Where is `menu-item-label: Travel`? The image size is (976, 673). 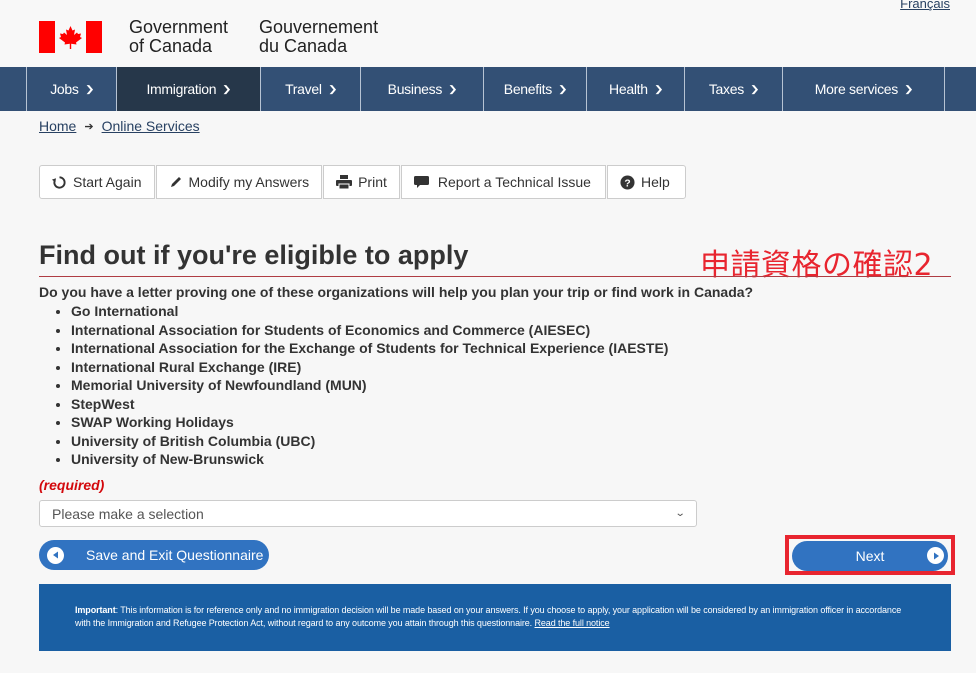
menu-item-label: Travel is located at coordinates (303, 89).